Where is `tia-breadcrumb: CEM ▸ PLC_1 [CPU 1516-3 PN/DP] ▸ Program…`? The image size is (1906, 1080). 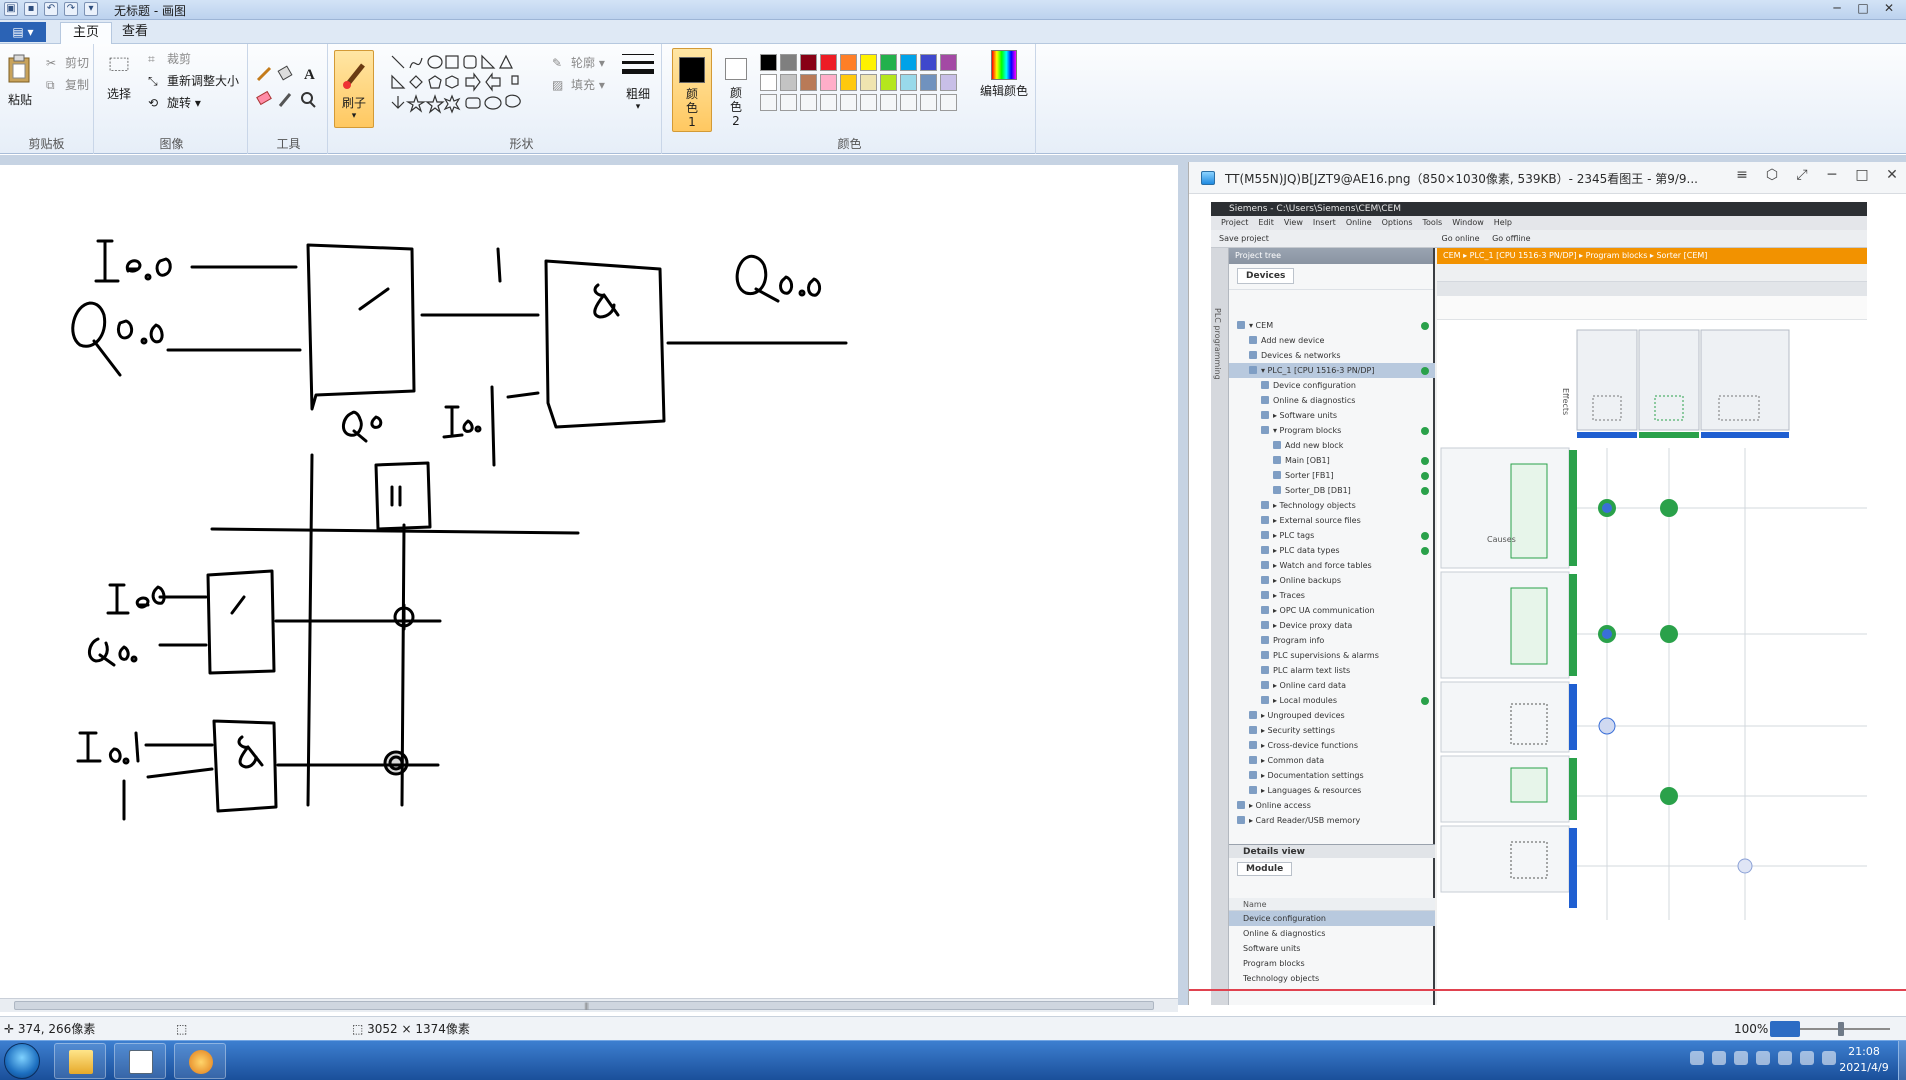 tia-breadcrumb: CEM ▸ PLC_1 [CPU 1516-3 PN/DP] ▸ Program… is located at coordinates (1652, 256).